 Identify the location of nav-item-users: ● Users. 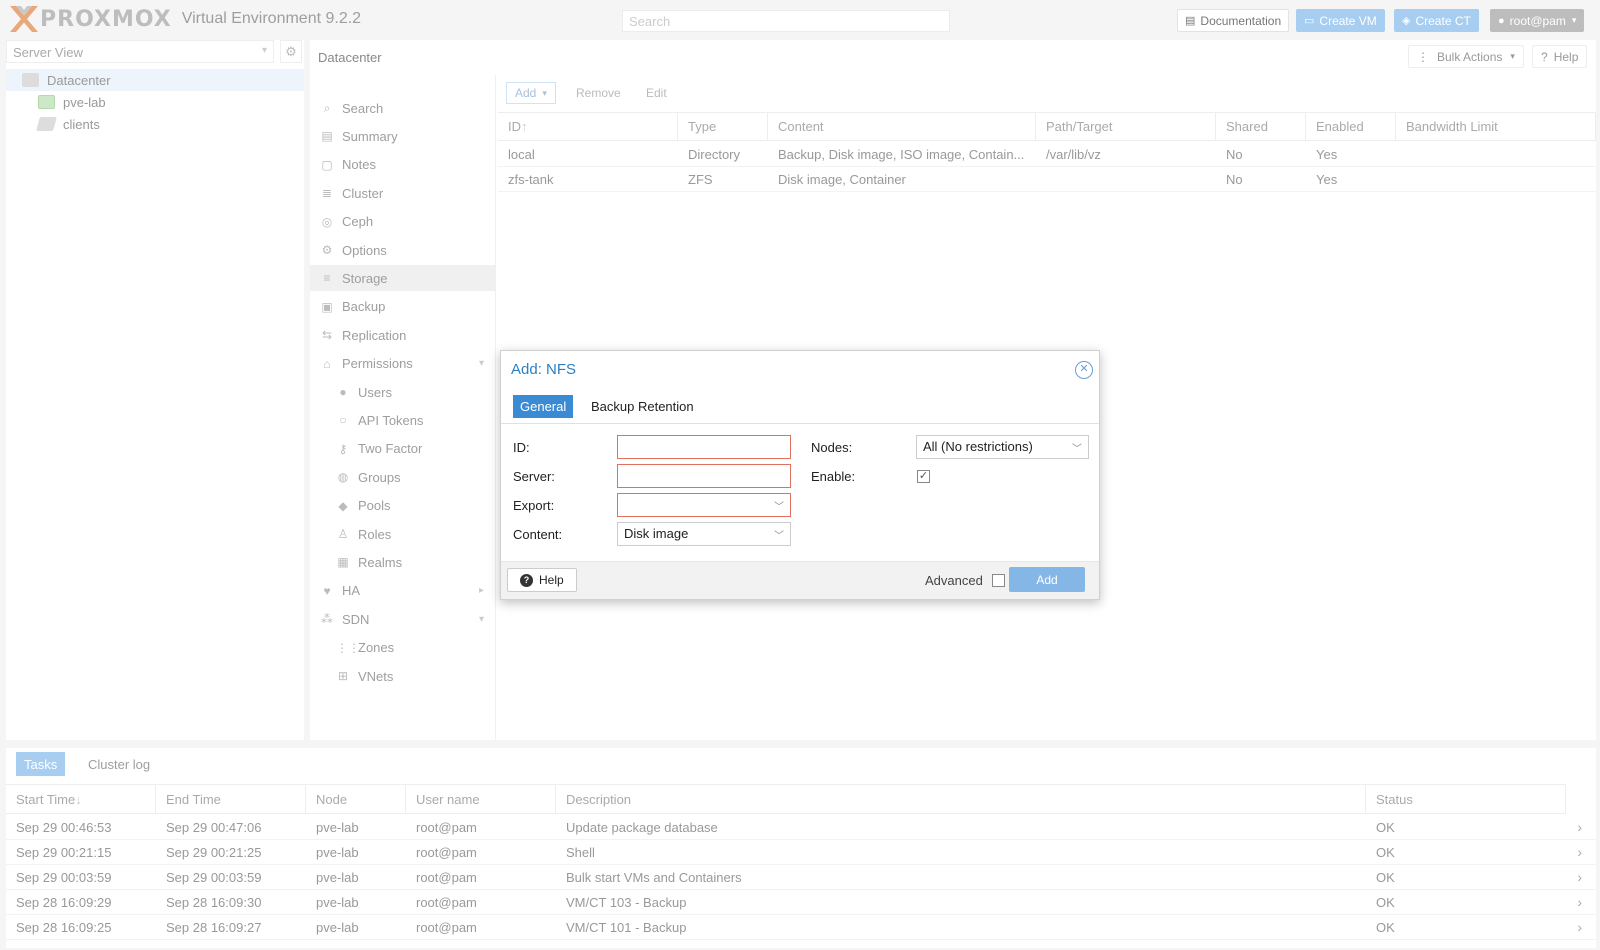
(403, 392).